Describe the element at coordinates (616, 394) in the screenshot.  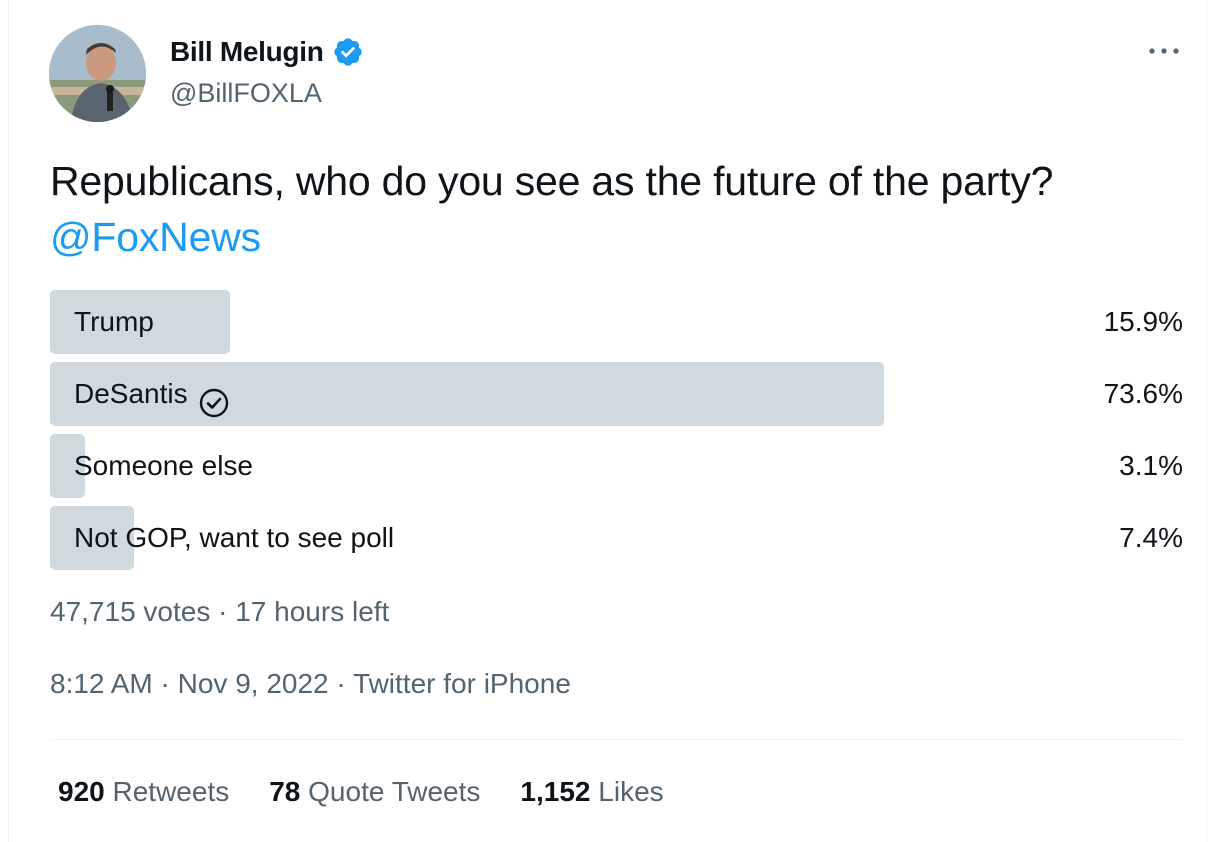
I see `poll-option: DeSantis 73.6%` at that location.